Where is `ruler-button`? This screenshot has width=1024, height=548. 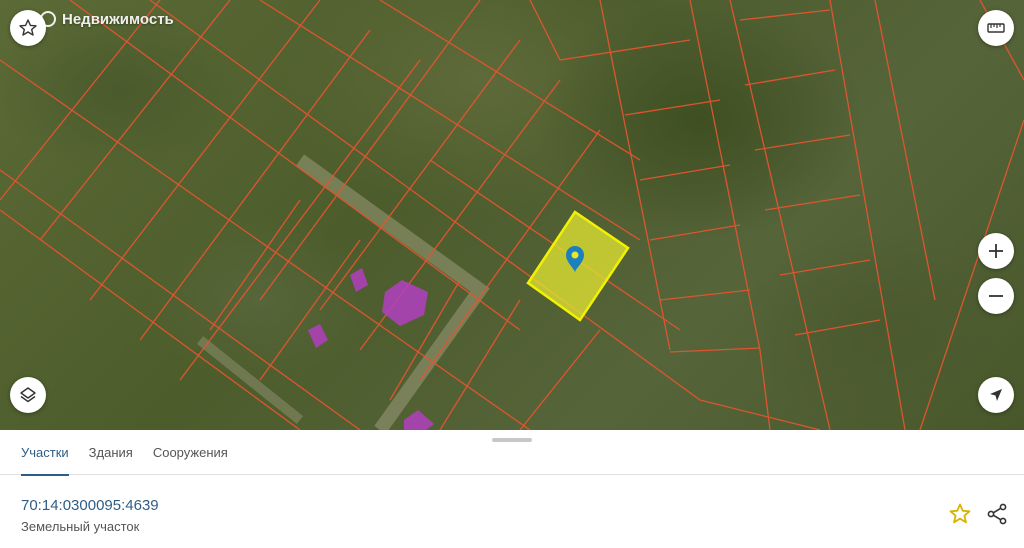
ruler-button is located at coordinates (996, 28).